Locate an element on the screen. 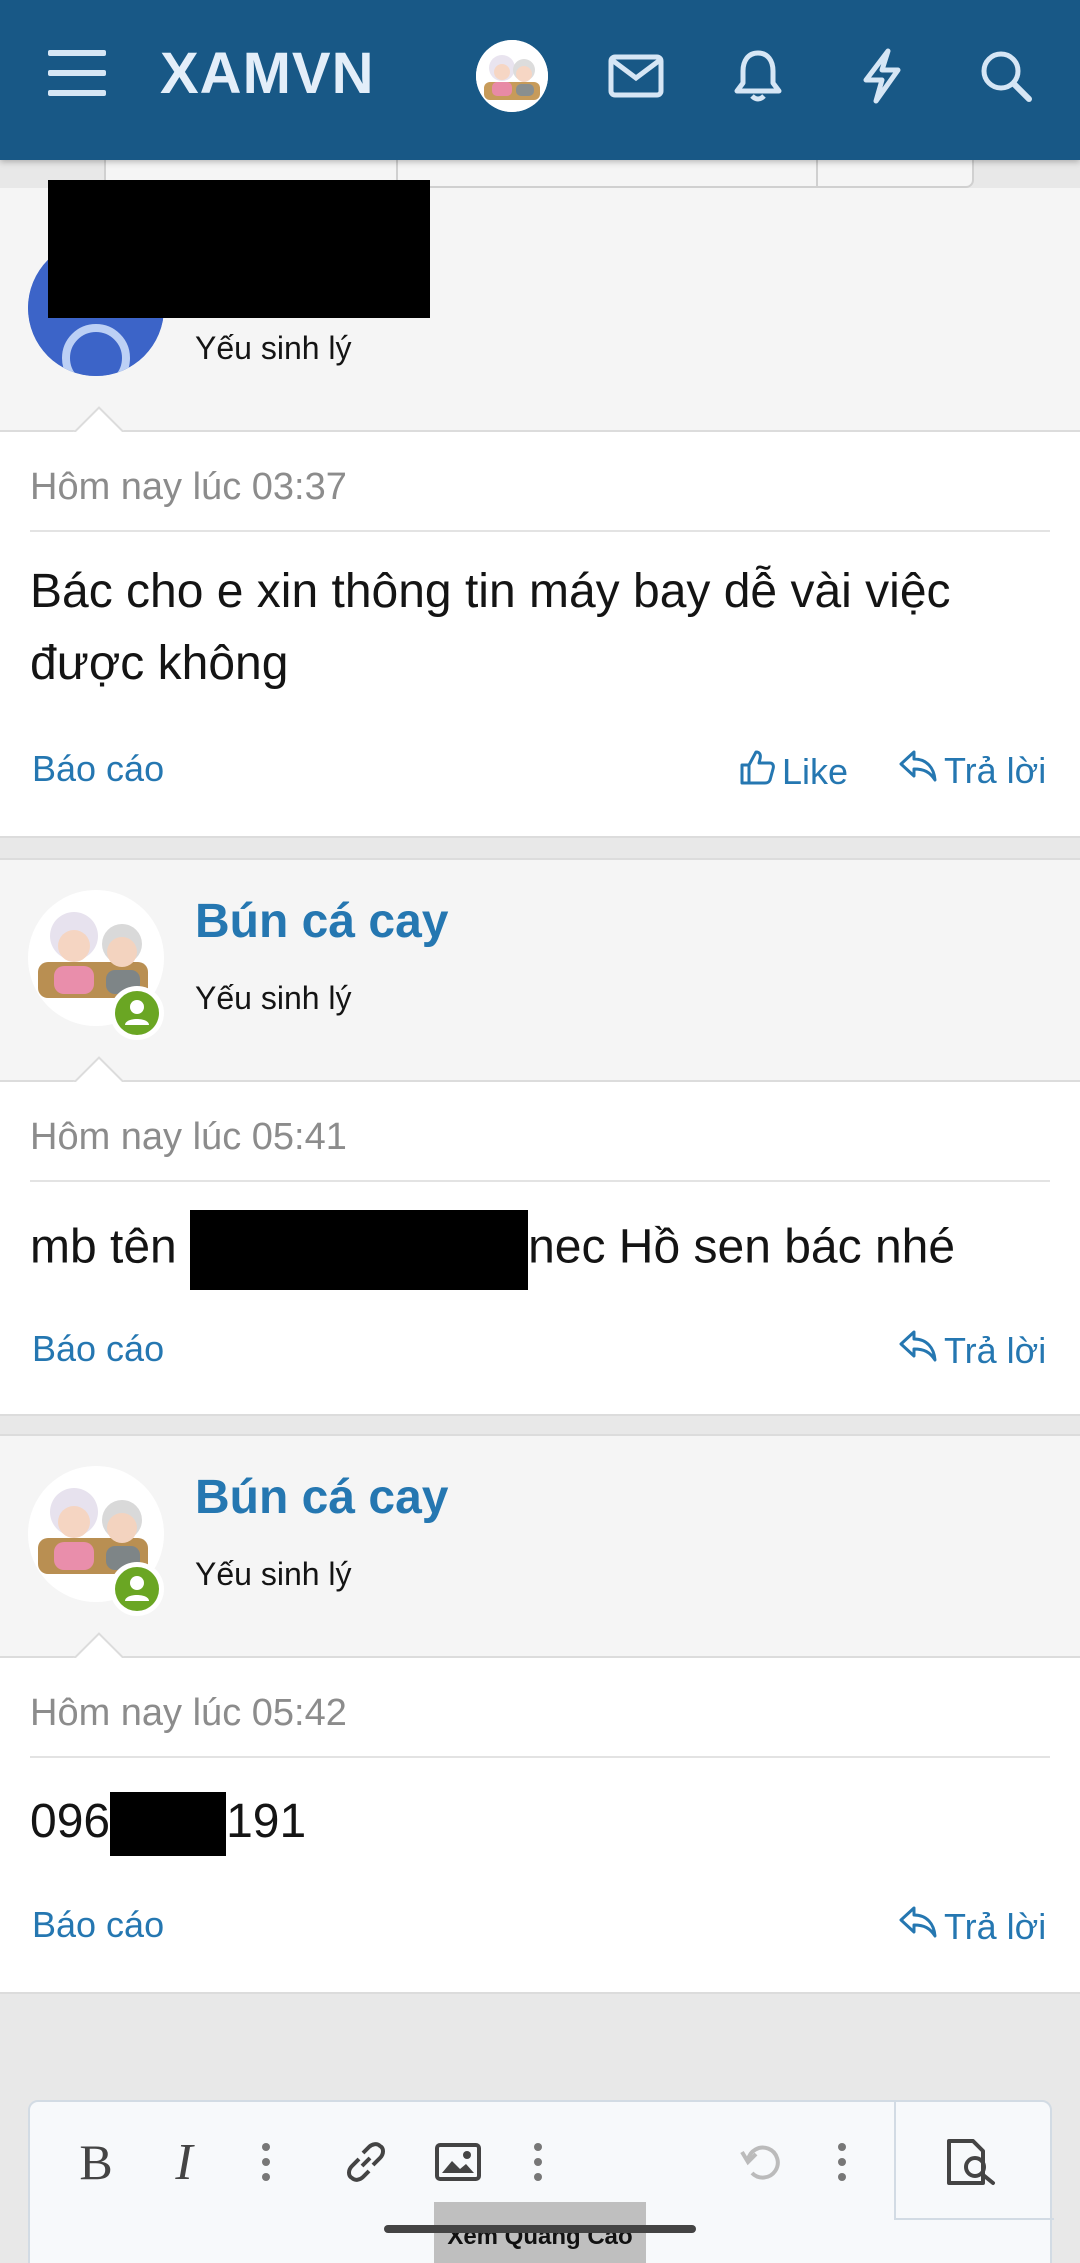 This screenshot has width=1080, height=2263. post-user-header: Yếu sinh lý is located at coordinates (540, 306).